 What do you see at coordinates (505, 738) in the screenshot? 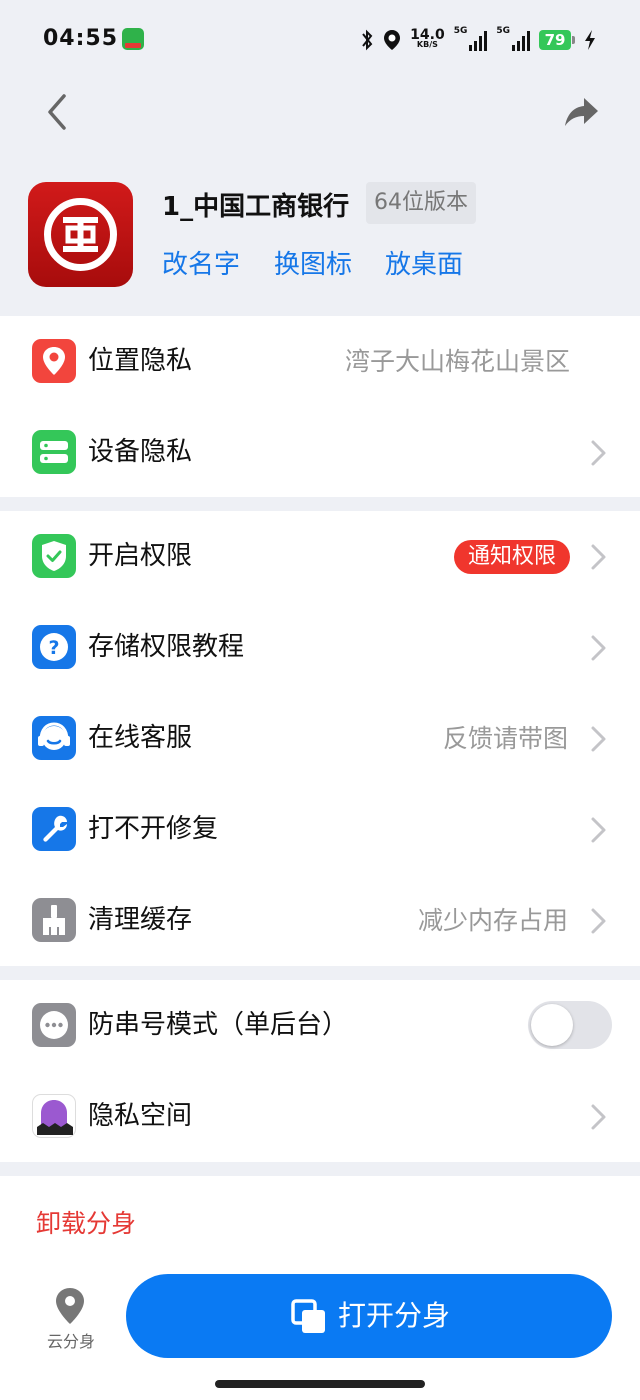
I see `customer-service-hint: 反馈请带图` at bounding box center [505, 738].